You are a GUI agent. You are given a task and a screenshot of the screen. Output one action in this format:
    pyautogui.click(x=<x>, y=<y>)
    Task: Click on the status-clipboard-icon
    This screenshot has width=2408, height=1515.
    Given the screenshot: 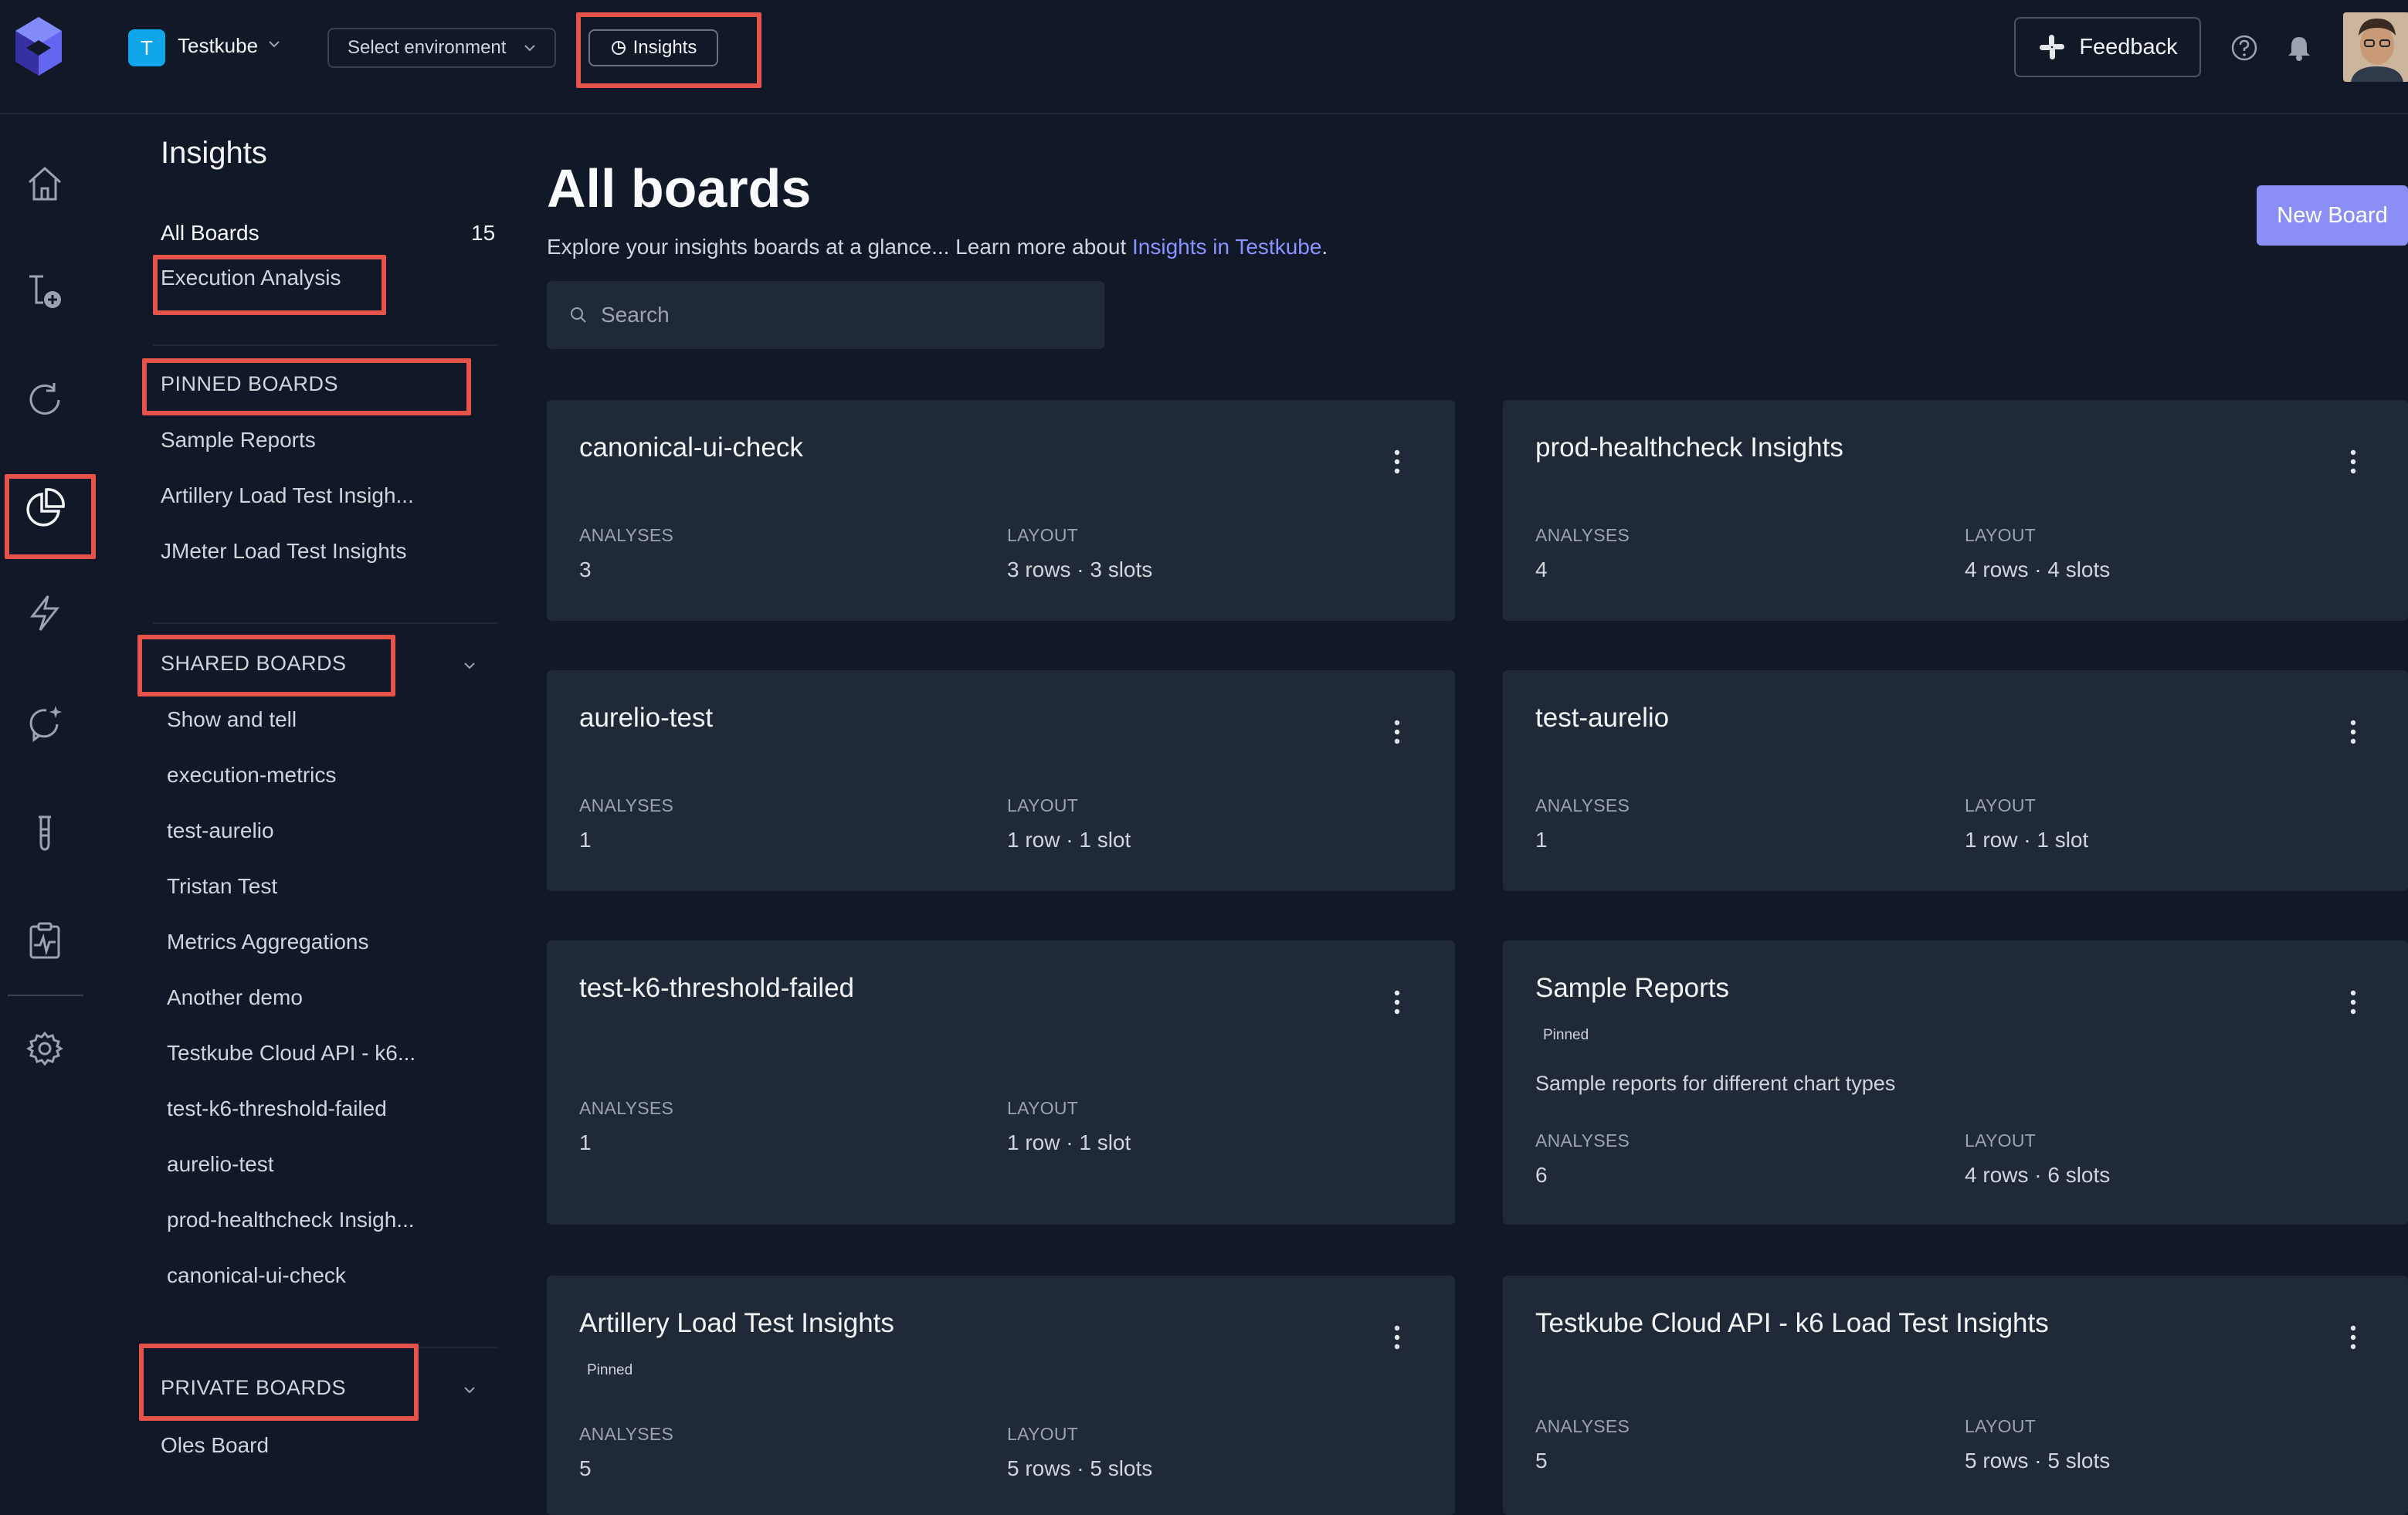 What is the action you would take?
    pyautogui.click(x=44, y=940)
    